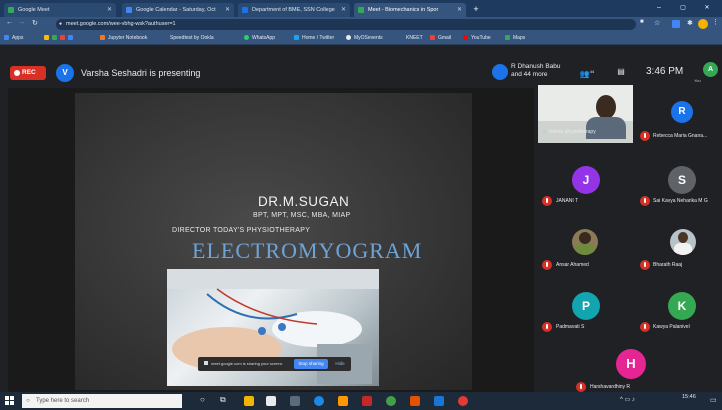 Image resolution: width=722 pixels, height=410 pixels. Describe the element at coordinates (572, 265) in the screenshot. I see `participant-name: Ansar Ahamed` at that location.